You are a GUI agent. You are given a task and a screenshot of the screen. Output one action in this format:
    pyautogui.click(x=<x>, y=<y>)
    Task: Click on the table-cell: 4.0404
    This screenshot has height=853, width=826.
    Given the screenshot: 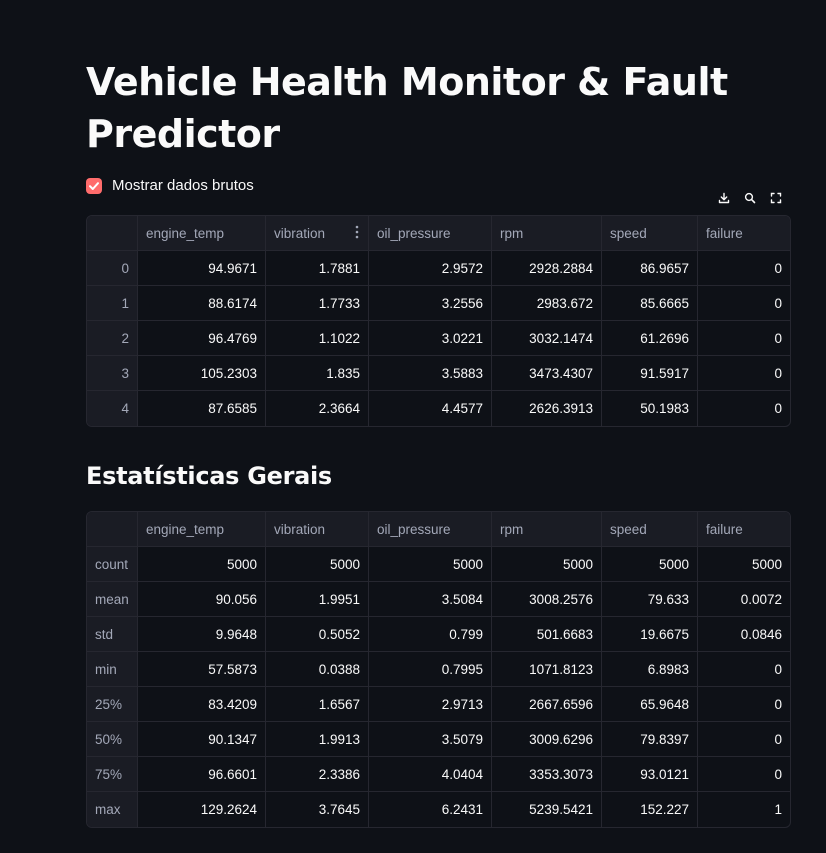 What is the action you would take?
    pyautogui.click(x=430, y=774)
    